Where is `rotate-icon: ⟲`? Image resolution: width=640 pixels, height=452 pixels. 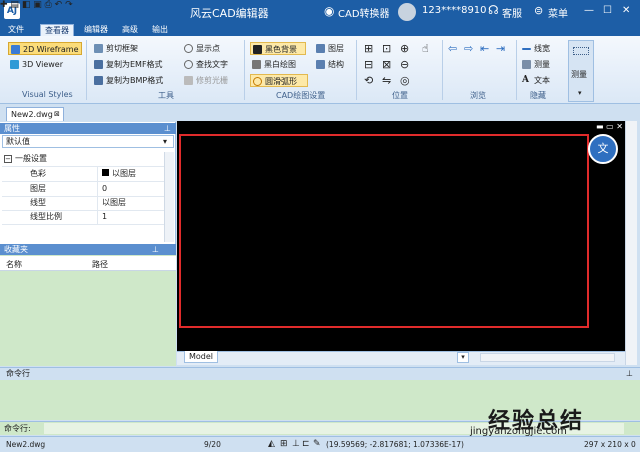
rotate-icon: ⟲ is located at coordinates (368, 80).